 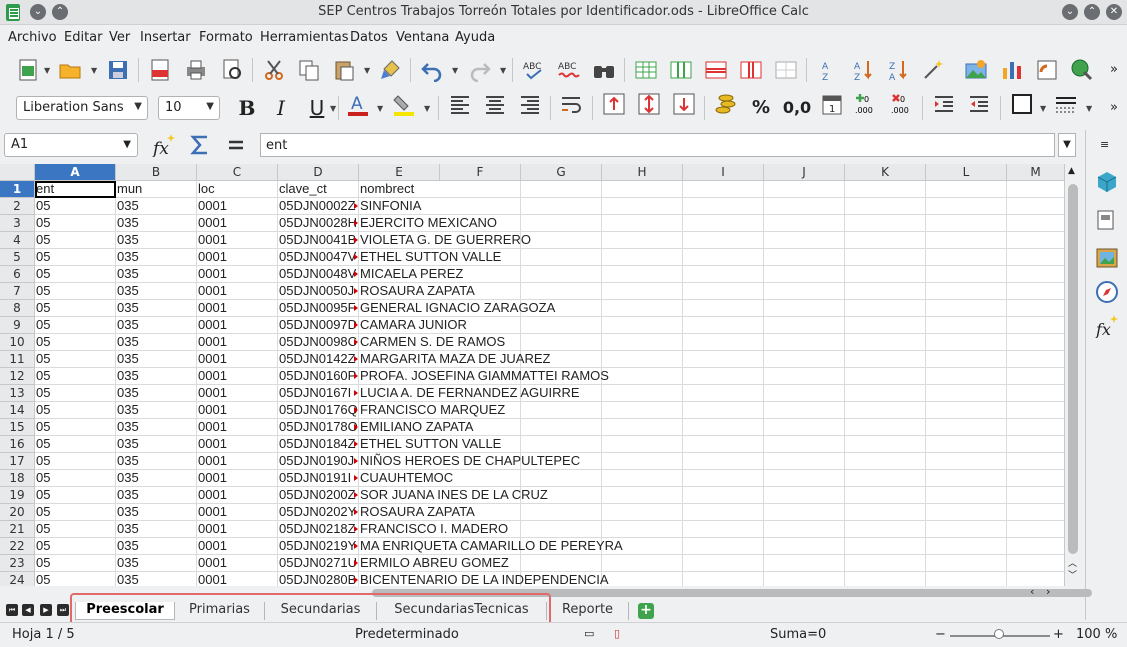 What do you see at coordinates (885, 291) in the screenshot?
I see `cell-k7` at bounding box center [885, 291].